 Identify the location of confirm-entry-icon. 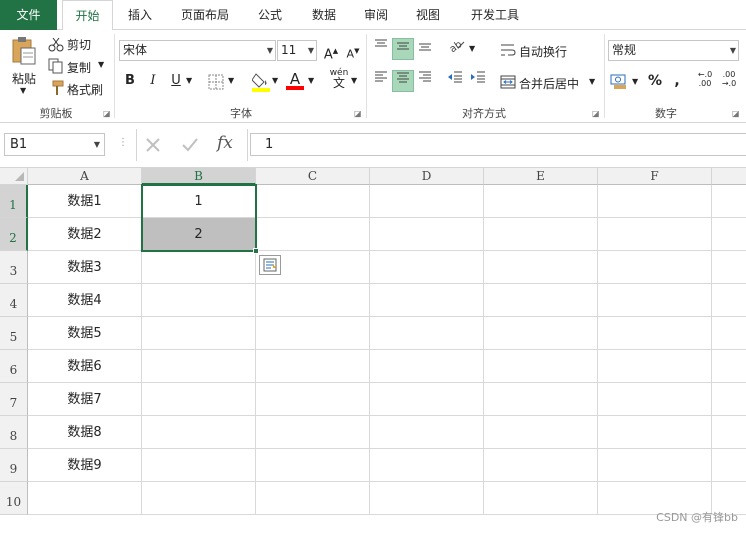
(190, 145).